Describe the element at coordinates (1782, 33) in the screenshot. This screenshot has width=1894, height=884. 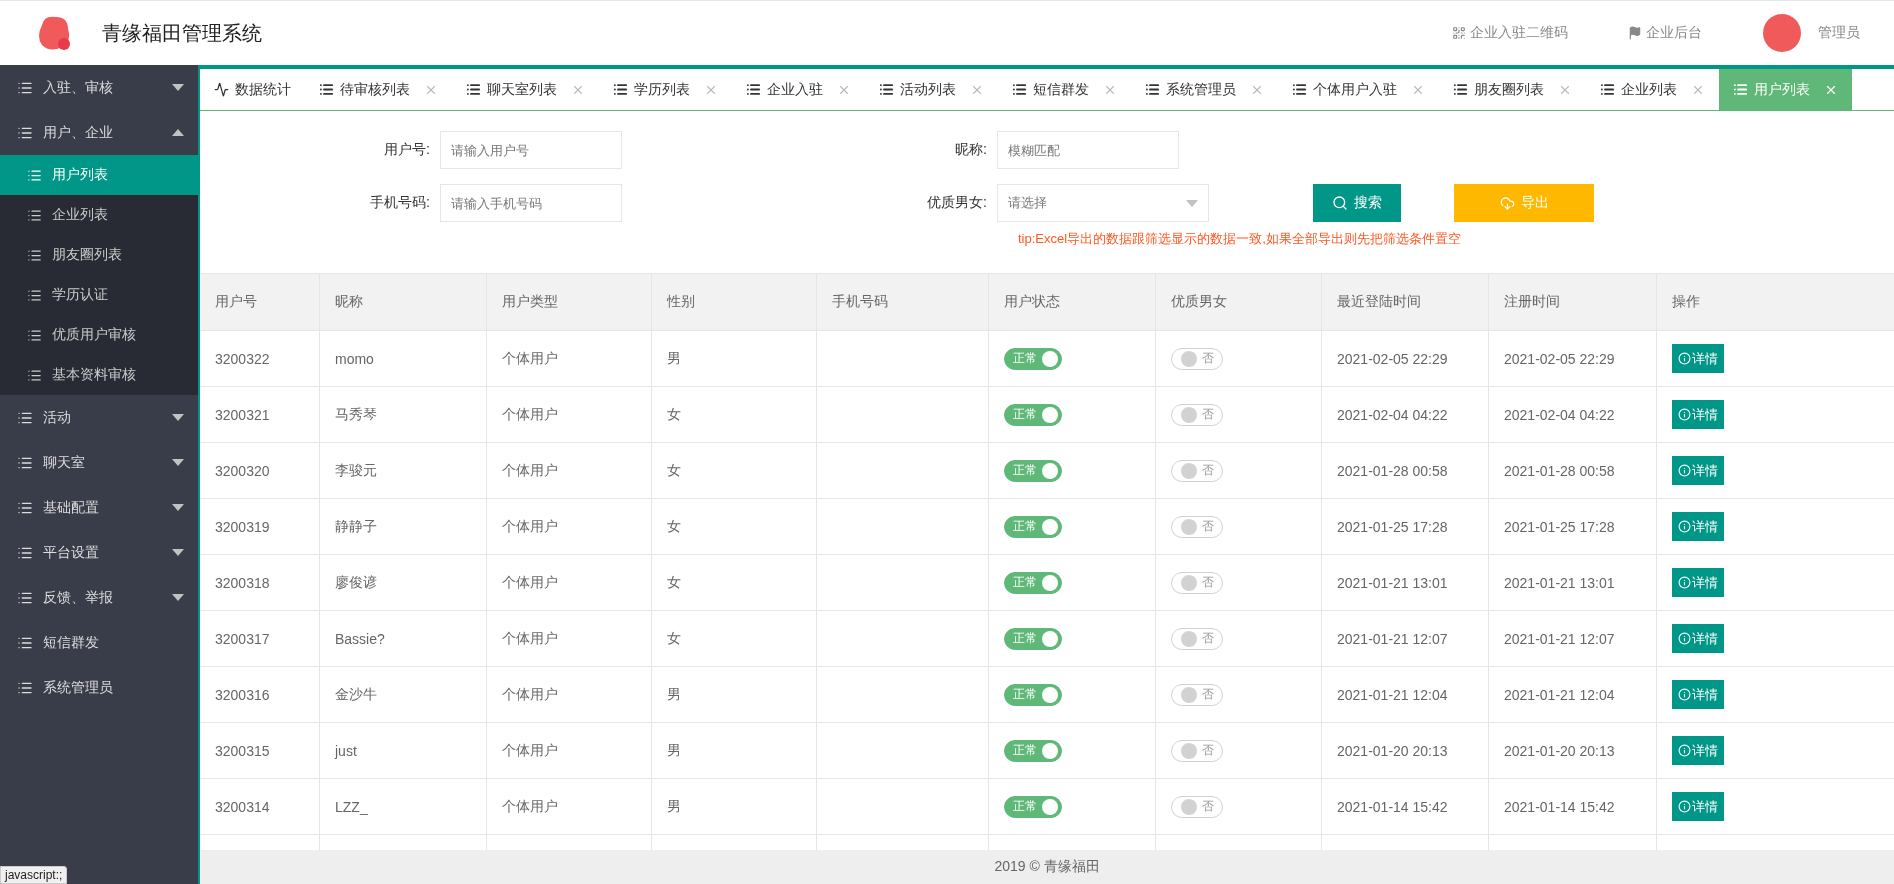
I see `avatar` at that location.